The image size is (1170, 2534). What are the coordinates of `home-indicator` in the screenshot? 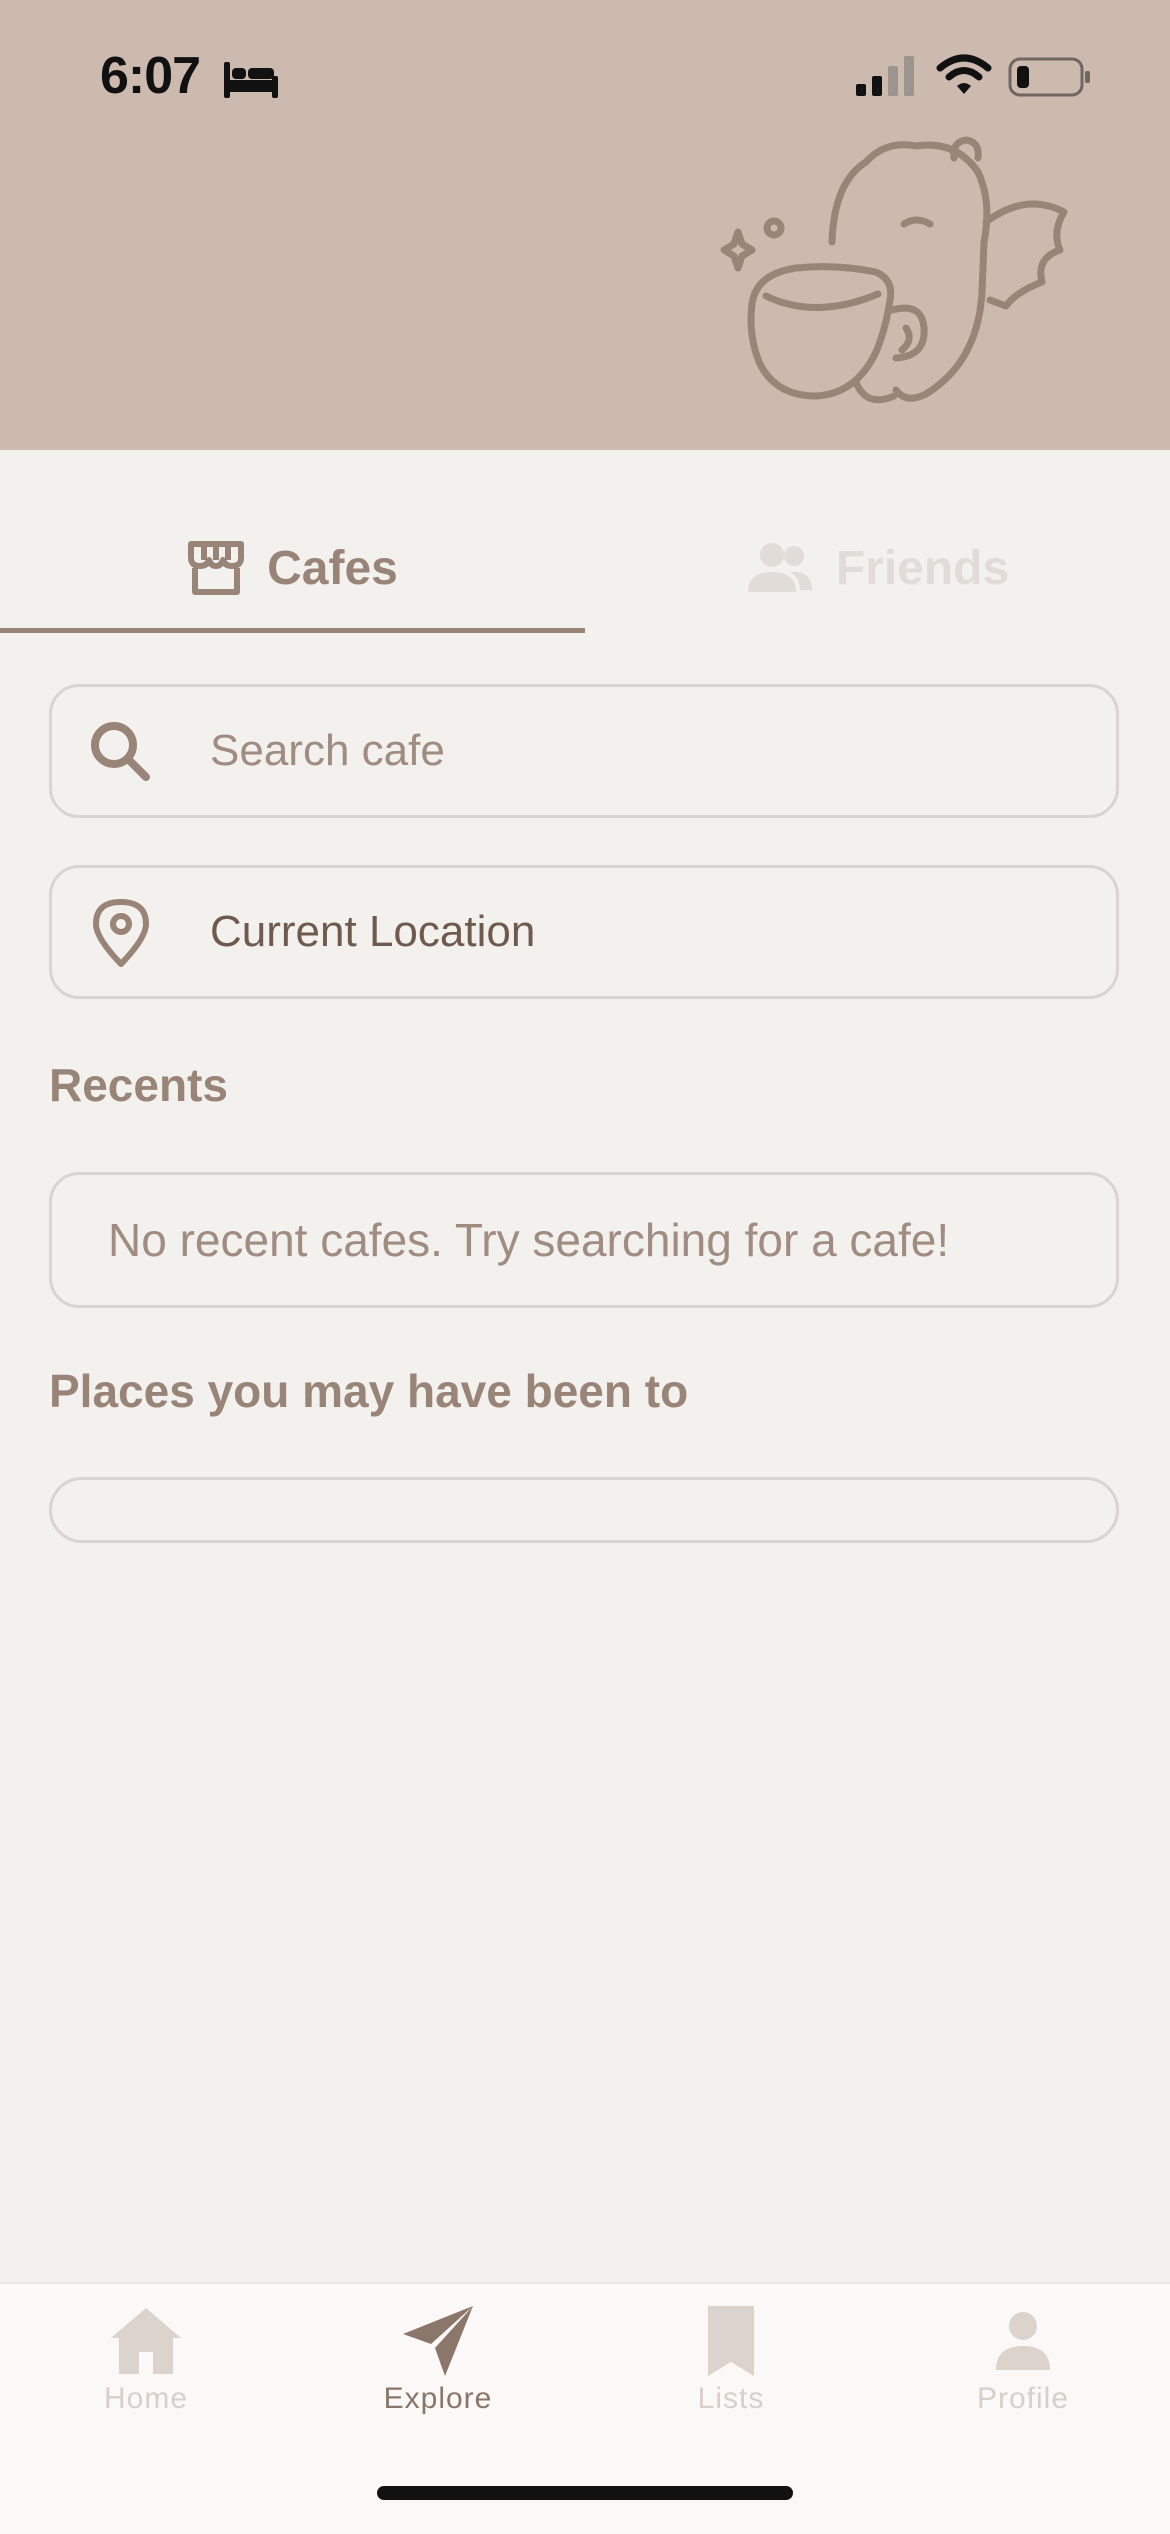 It's located at (585, 2493).